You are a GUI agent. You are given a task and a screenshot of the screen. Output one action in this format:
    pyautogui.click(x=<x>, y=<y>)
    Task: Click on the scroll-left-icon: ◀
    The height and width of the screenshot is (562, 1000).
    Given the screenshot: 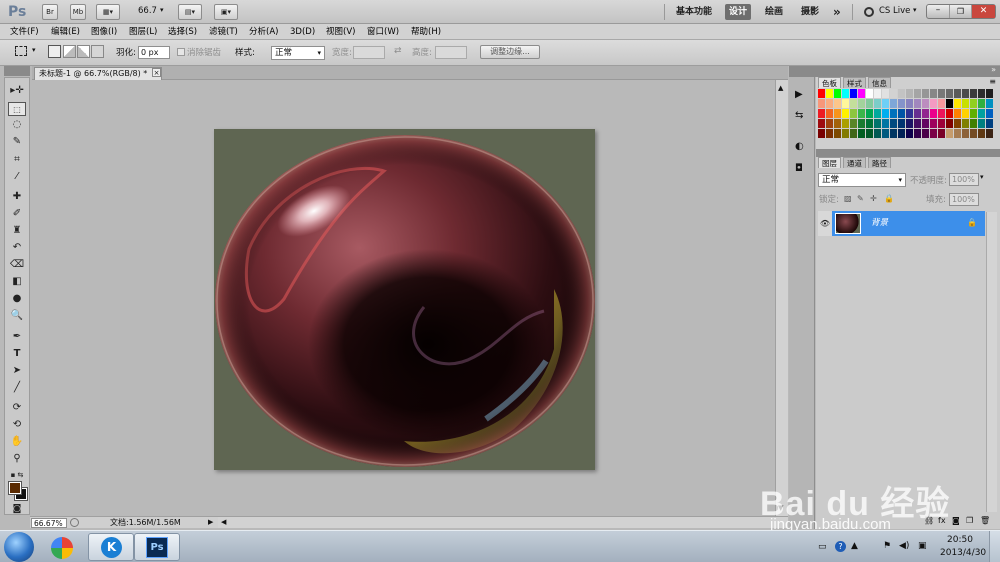 What is the action you would take?
    pyautogui.click(x=223, y=522)
    